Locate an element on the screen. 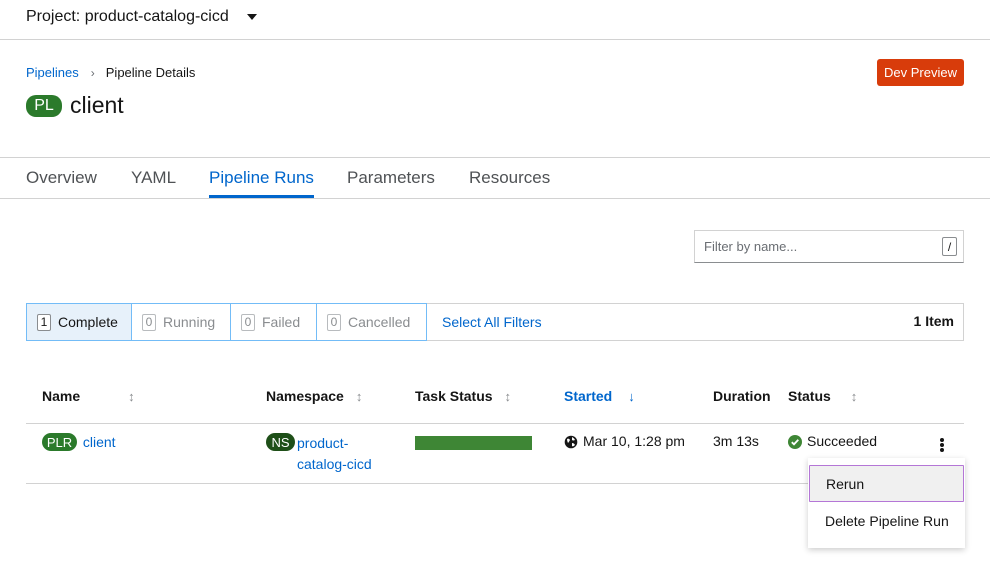 The width and height of the screenshot is (990, 568). namespace-badge: NS is located at coordinates (280, 442).